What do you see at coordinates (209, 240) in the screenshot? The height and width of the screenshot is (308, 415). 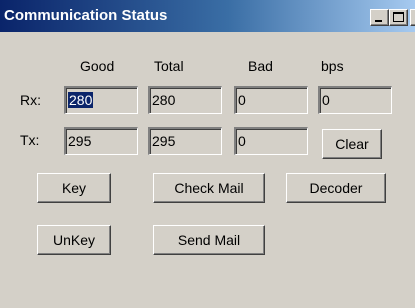 I see `send-mail-button: Send Mail` at bounding box center [209, 240].